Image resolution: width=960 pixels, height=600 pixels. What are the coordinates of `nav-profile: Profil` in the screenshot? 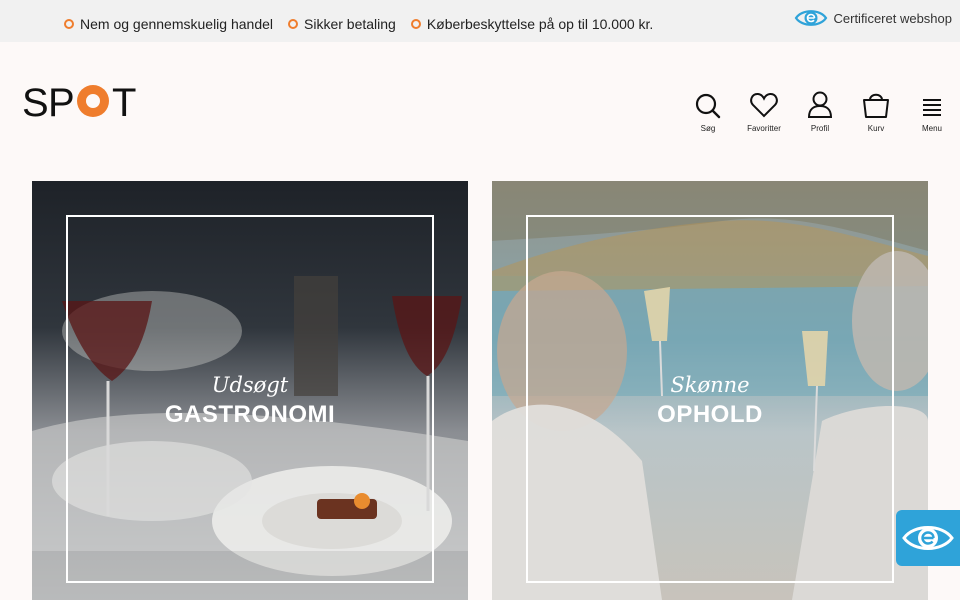 It's located at (820, 111).